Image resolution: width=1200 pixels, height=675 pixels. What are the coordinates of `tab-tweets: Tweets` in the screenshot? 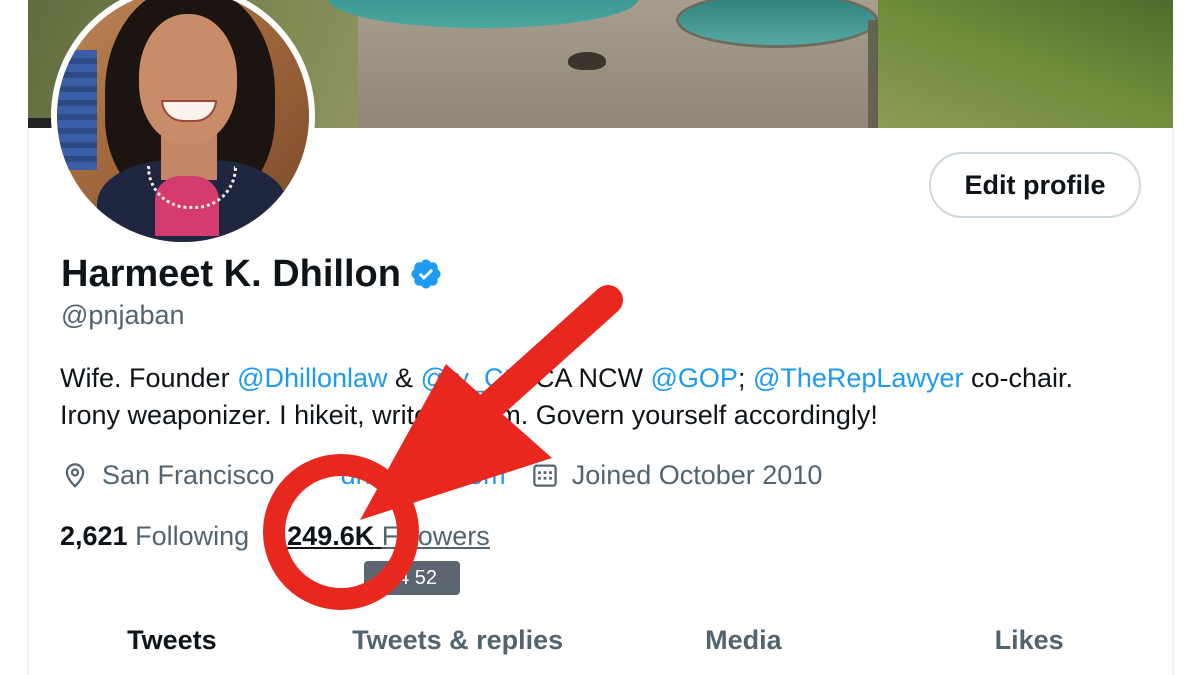 It's located at (172, 640).